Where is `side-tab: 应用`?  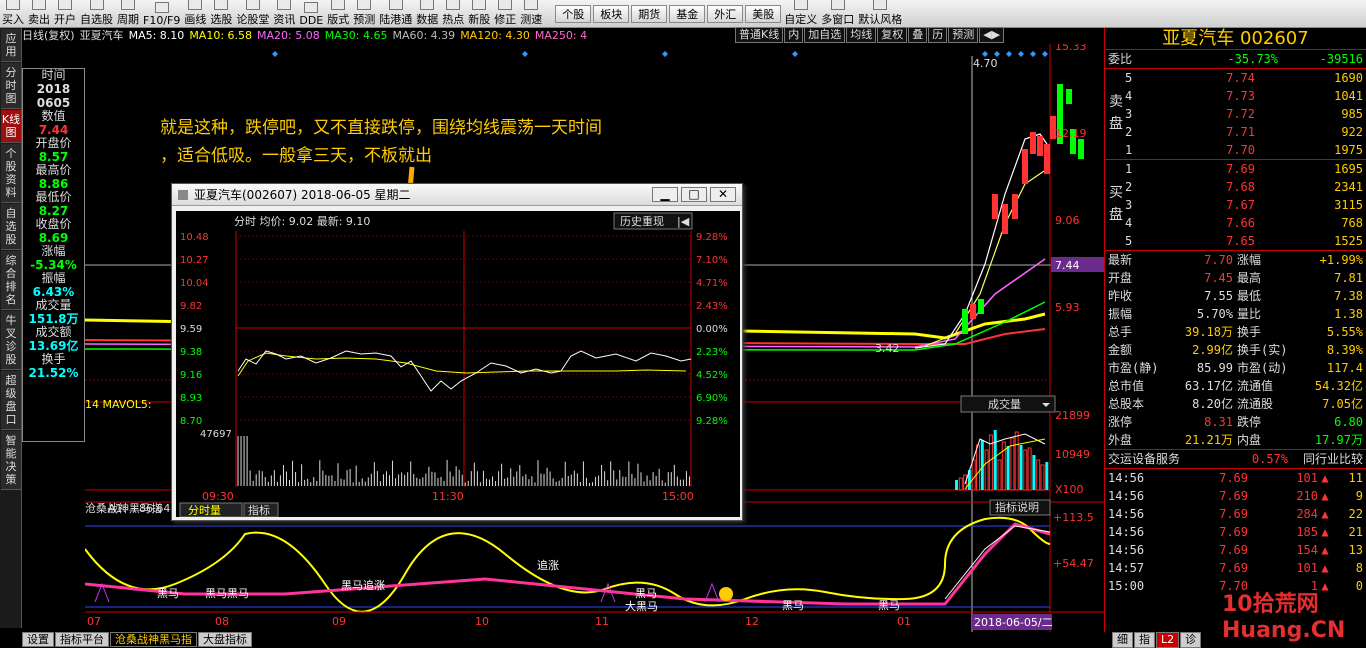
side-tab: 应用 is located at coordinates (11, 45).